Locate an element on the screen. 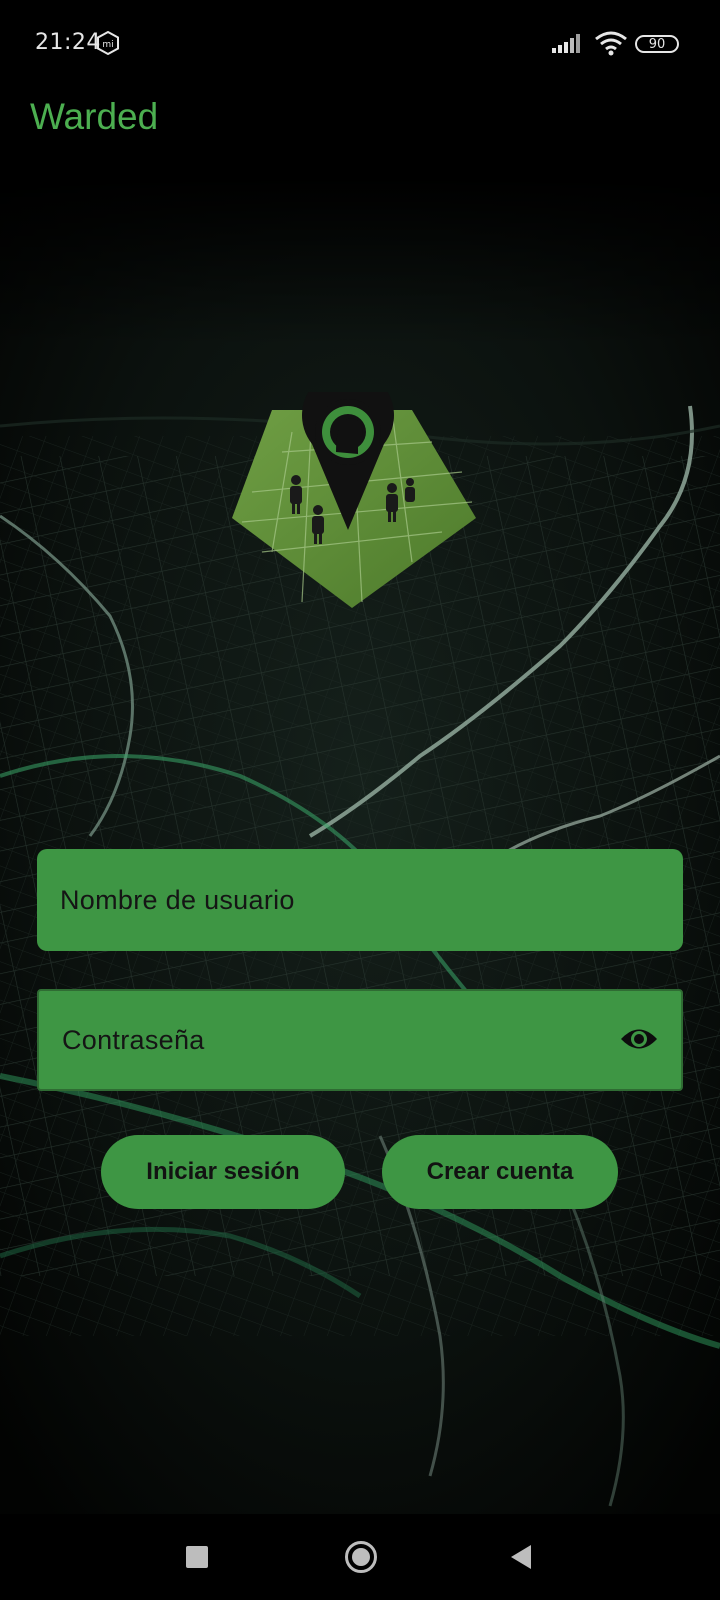 Image resolution: width=720 pixels, height=1600 pixels. login-button: Iniciar sesión is located at coordinates (223, 1172).